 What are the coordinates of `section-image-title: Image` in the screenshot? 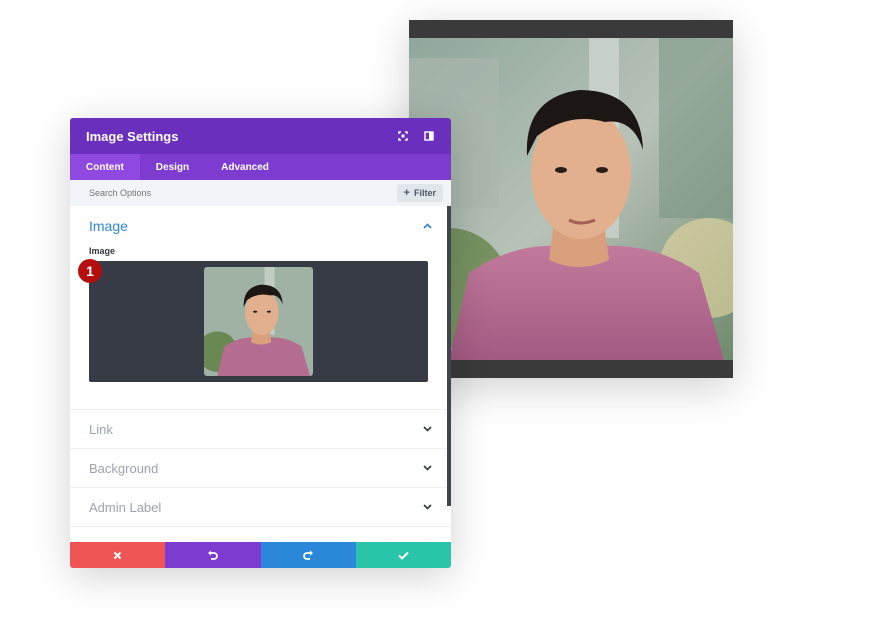 It's located at (108, 226).